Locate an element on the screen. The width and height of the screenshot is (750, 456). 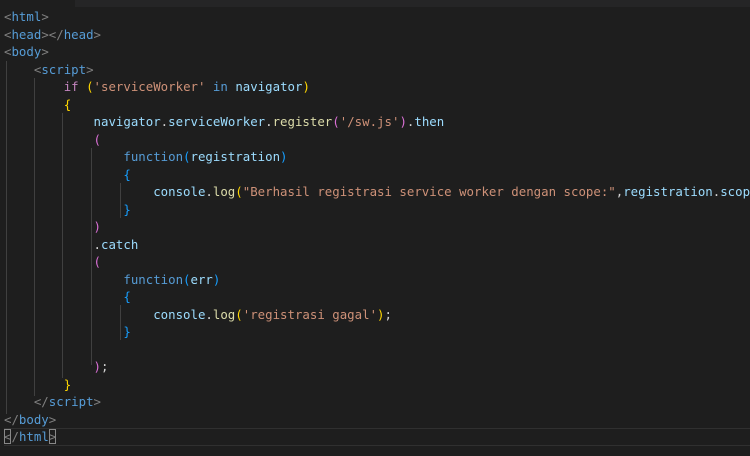
code-line: function(err) is located at coordinates (377, 280).